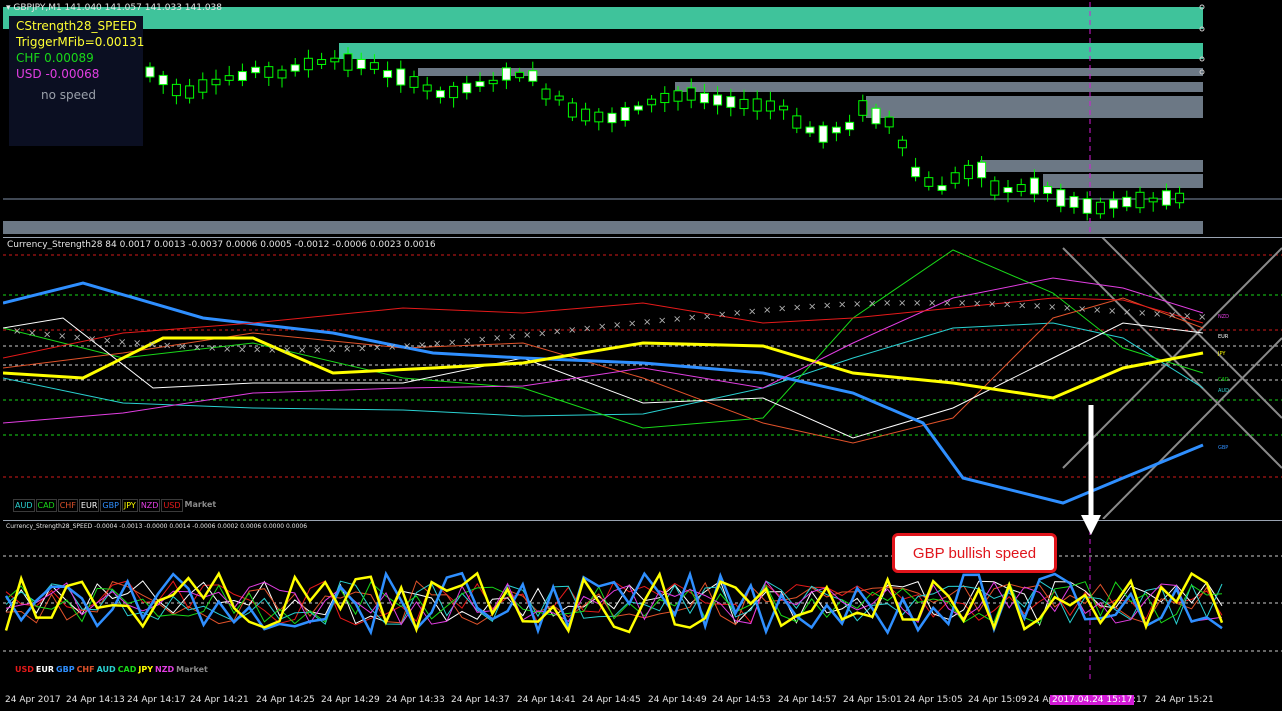  Describe the element at coordinates (192, 669) in the screenshot. I see `speed-legend-market: Market` at that location.